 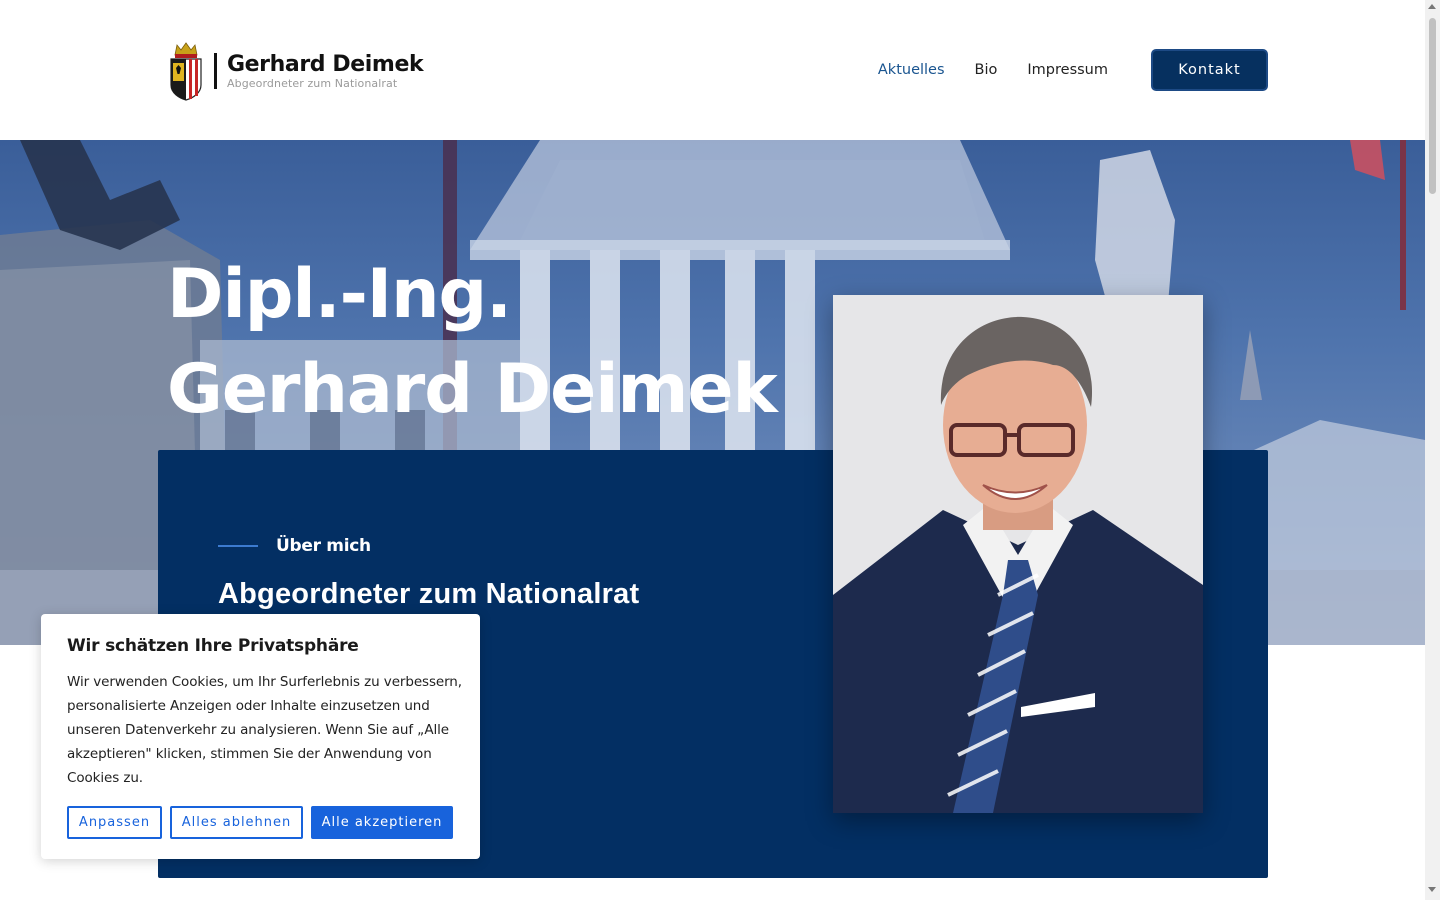 What do you see at coordinates (186, 71) in the screenshot?
I see `coat-of-arms-icon` at bounding box center [186, 71].